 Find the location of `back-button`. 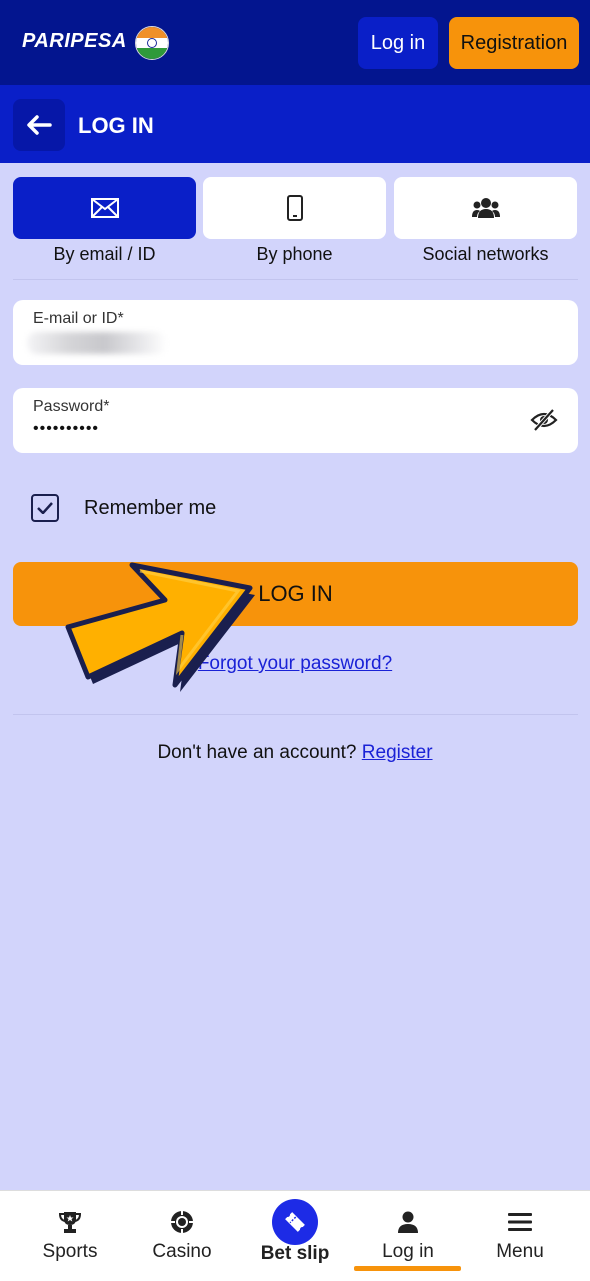

back-button is located at coordinates (39, 125).